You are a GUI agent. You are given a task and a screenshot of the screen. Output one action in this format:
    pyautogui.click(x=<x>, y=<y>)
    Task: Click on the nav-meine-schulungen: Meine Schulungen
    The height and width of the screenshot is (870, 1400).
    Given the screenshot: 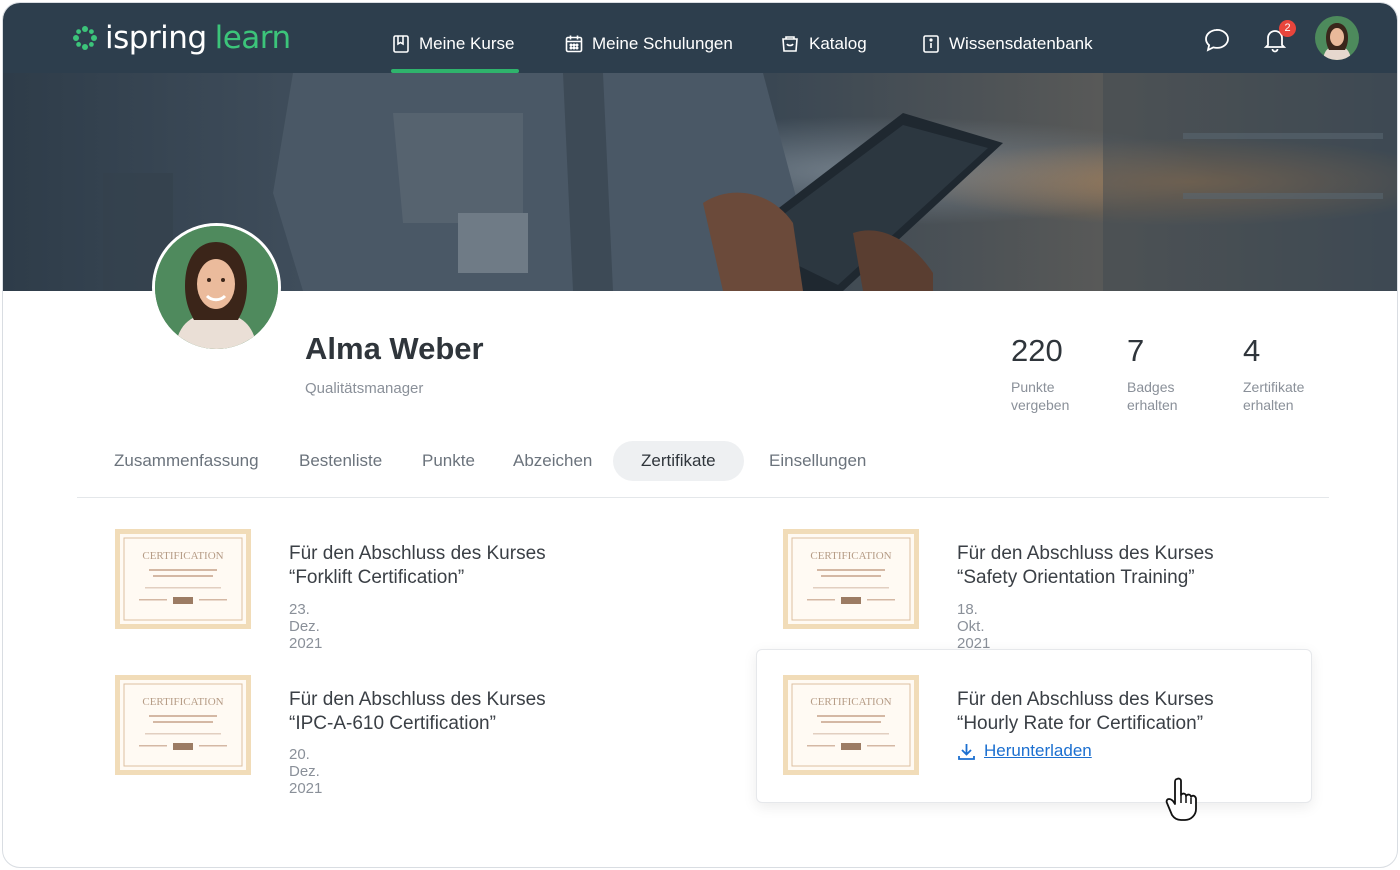 What is the action you would take?
    pyautogui.click(x=648, y=44)
    